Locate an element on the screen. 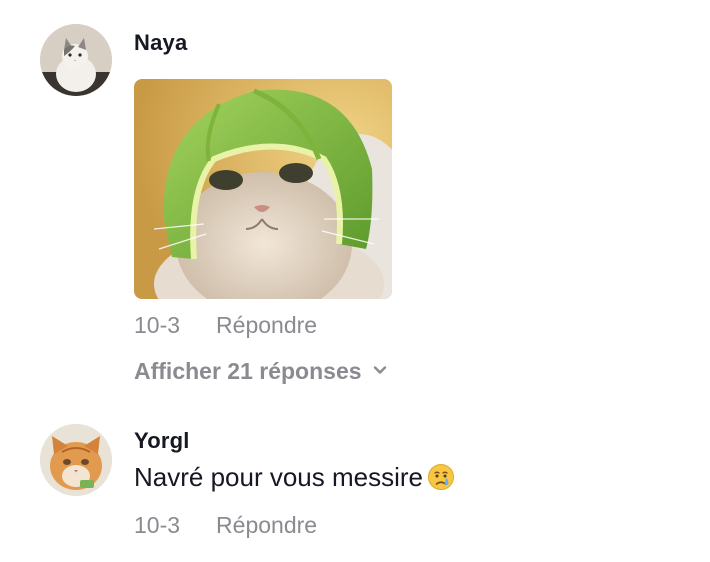 Image resolution: width=710 pixels, height=562 pixels. view-replies-button: Afficher 21 réponses is located at coordinates (261, 371).